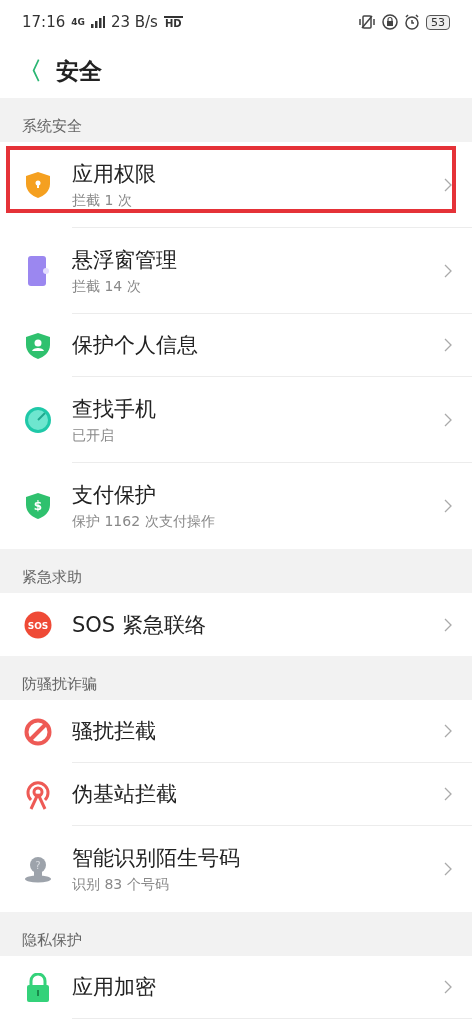 The width and height of the screenshot is (472, 1024). Describe the element at coordinates (236, 987) in the screenshot. I see `setting-row: 应用加密` at that location.